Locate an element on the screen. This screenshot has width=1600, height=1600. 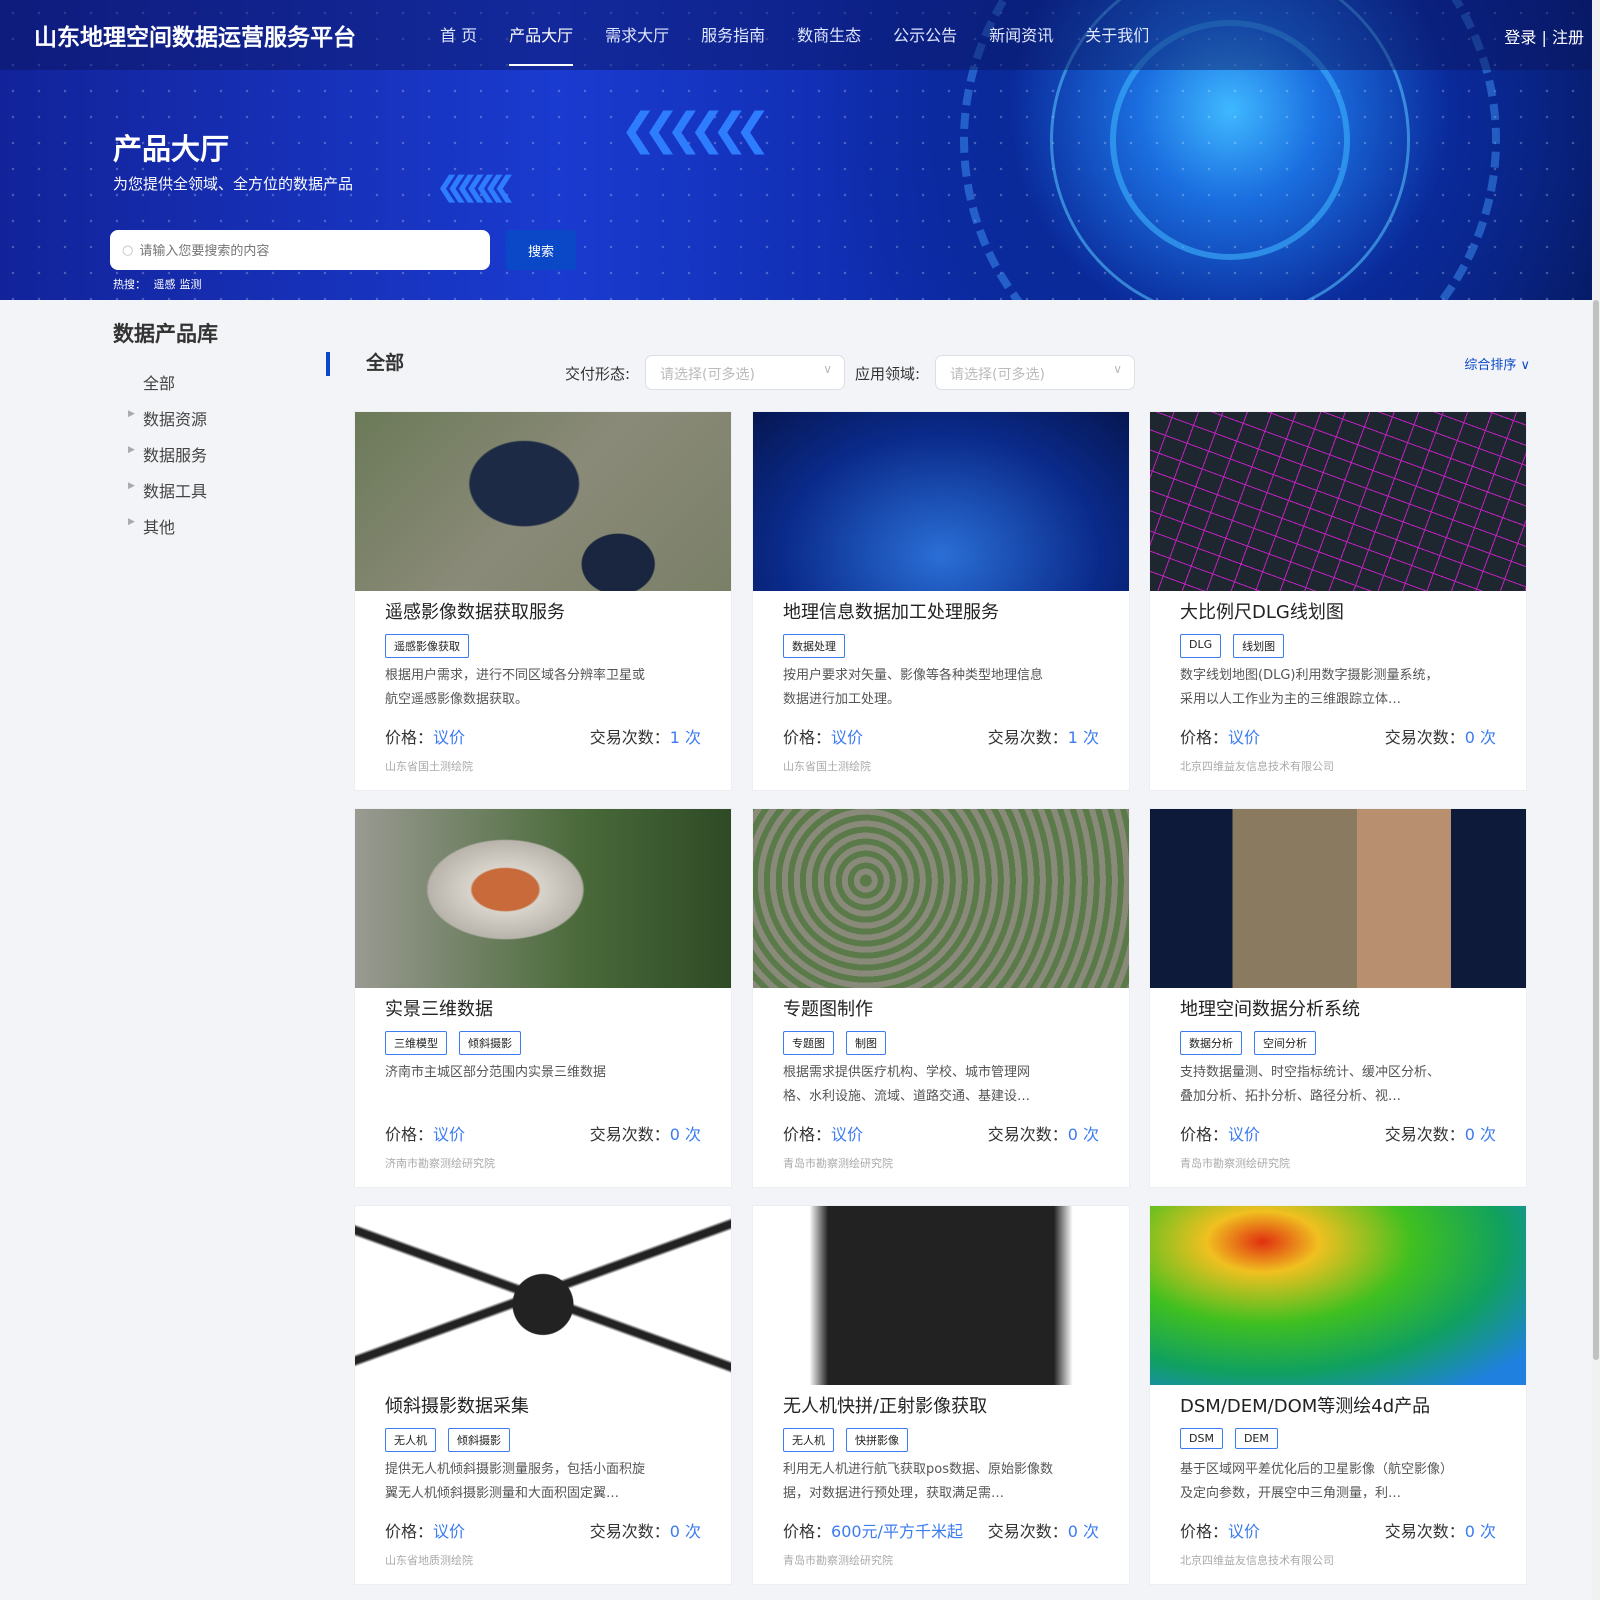
product-provider: 山东省地质测绘院 is located at coordinates (429, 1560).